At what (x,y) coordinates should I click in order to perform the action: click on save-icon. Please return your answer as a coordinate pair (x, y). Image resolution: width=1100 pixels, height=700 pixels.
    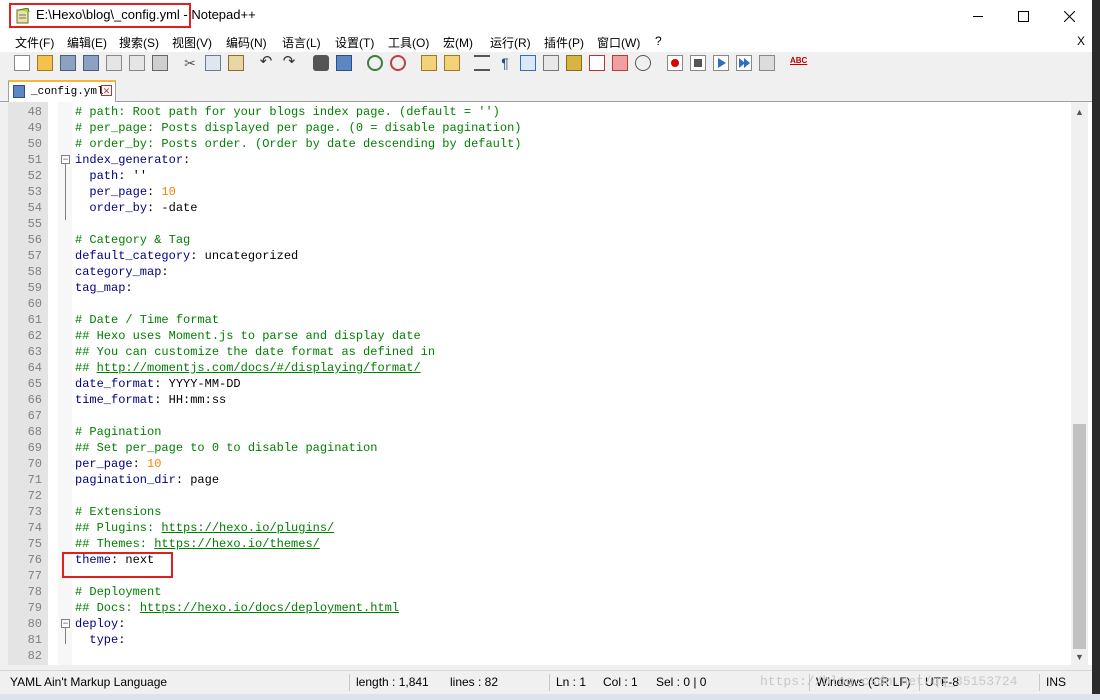
    Looking at the image, I should click on (68, 63).